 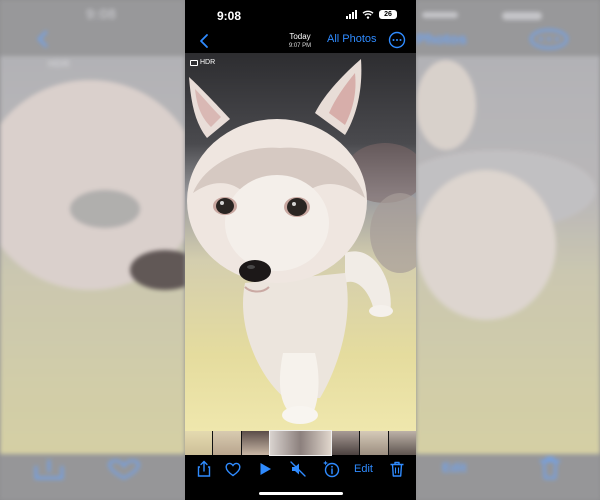 I want to click on ghost-photos-link: Photos, so click(x=441, y=39).